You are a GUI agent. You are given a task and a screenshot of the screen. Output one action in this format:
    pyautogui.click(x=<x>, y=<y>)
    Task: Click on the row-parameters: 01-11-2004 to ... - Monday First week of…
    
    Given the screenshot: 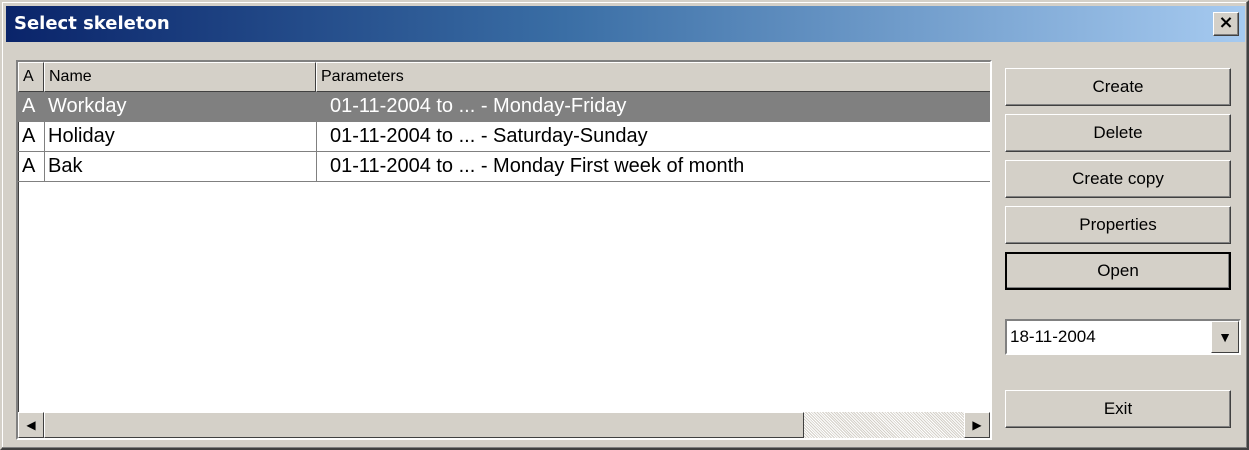 What is the action you would take?
    pyautogui.click(x=537, y=166)
    